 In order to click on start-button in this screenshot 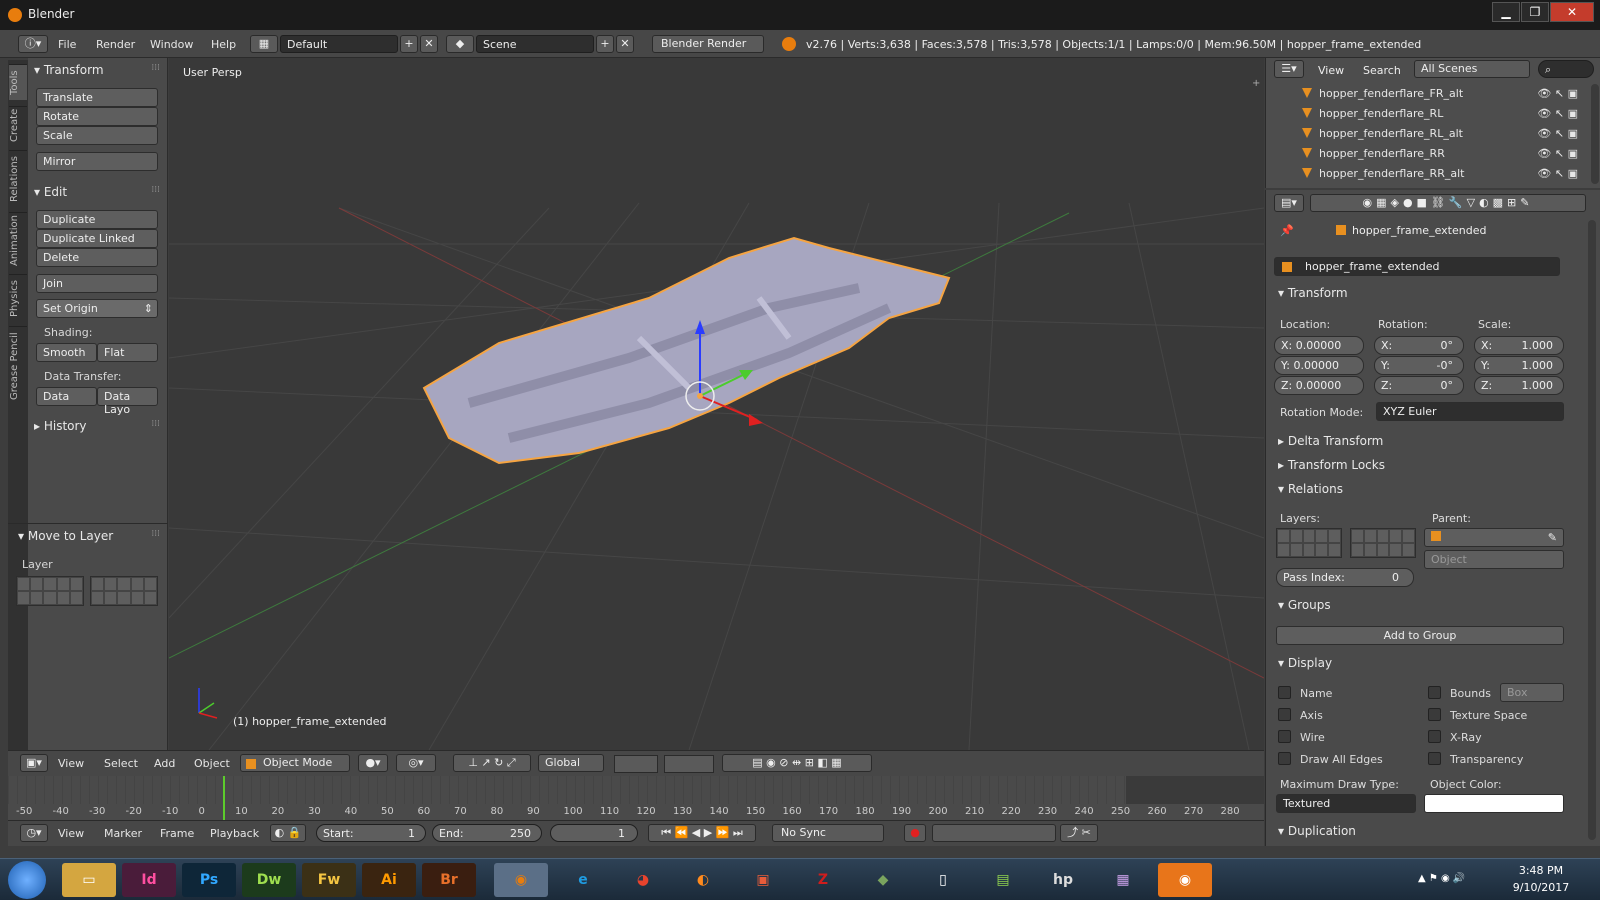, I will do `click(27, 880)`.